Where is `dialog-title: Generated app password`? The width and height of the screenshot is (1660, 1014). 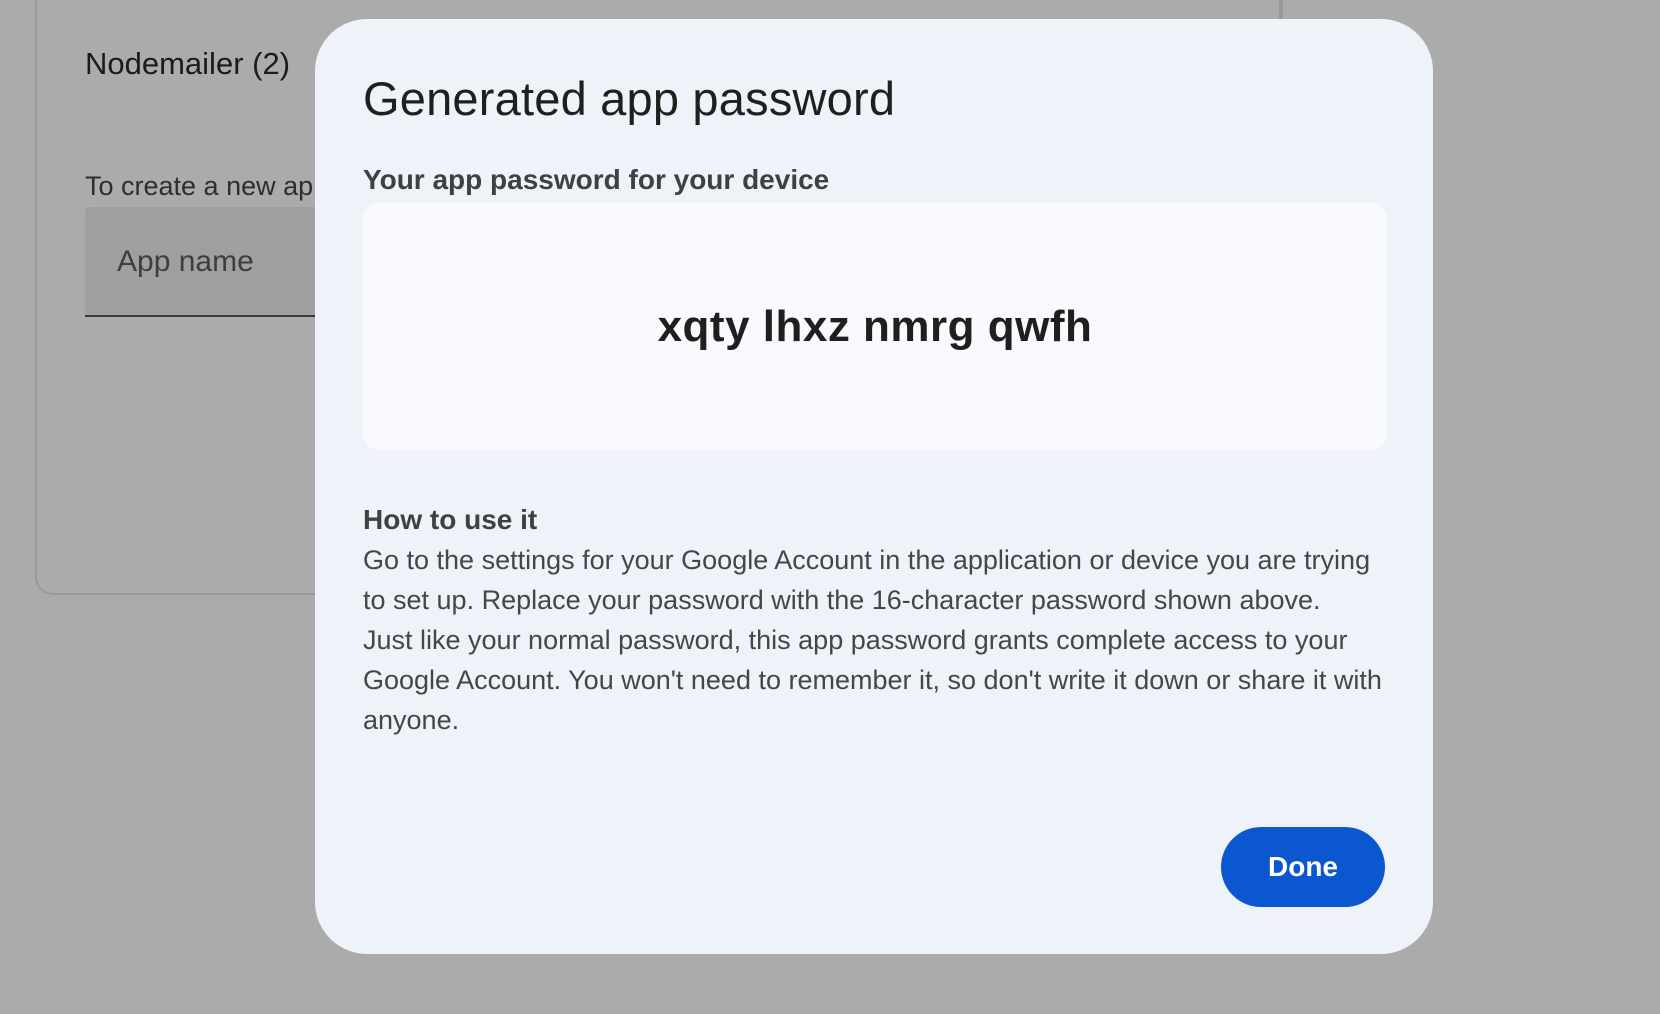
dialog-title: Generated app password is located at coordinates (629, 98).